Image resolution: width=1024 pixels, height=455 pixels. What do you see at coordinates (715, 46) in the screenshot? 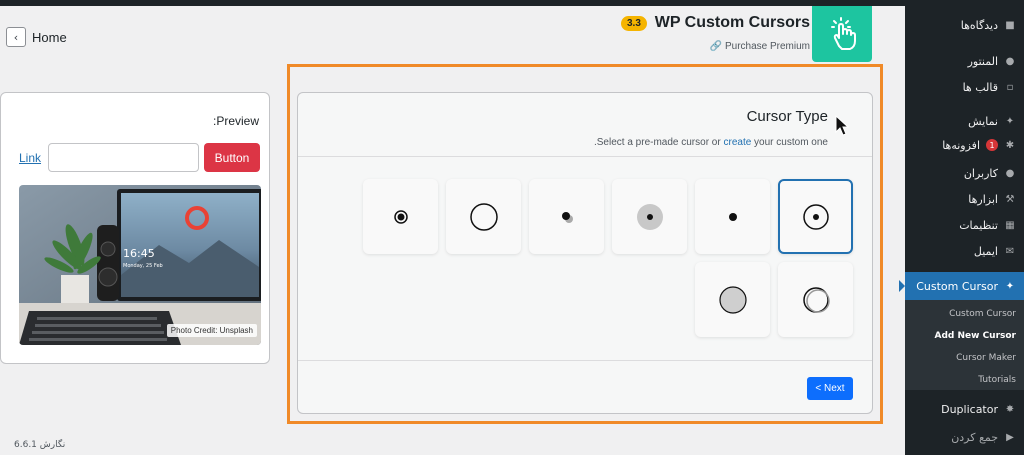
I see `link-icon: 🔗` at bounding box center [715, 46].